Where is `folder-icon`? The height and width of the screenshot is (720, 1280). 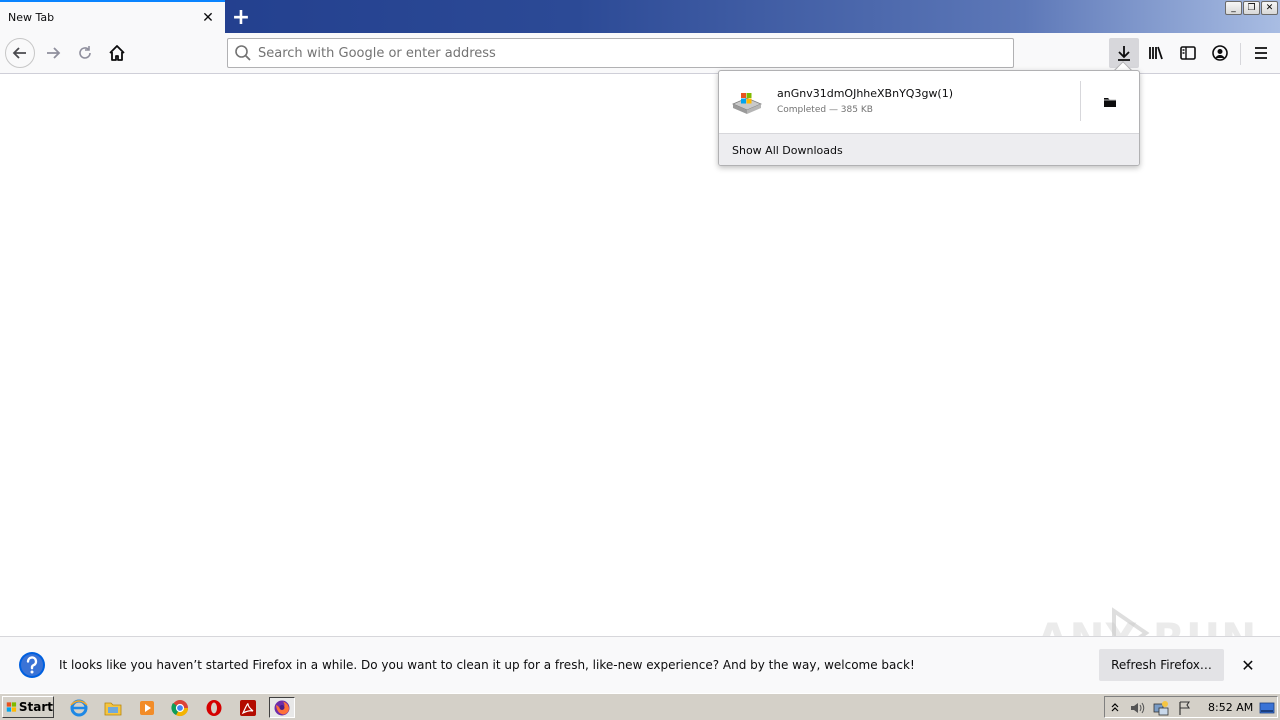 folder-icon is located at coordinates (1110, 102).